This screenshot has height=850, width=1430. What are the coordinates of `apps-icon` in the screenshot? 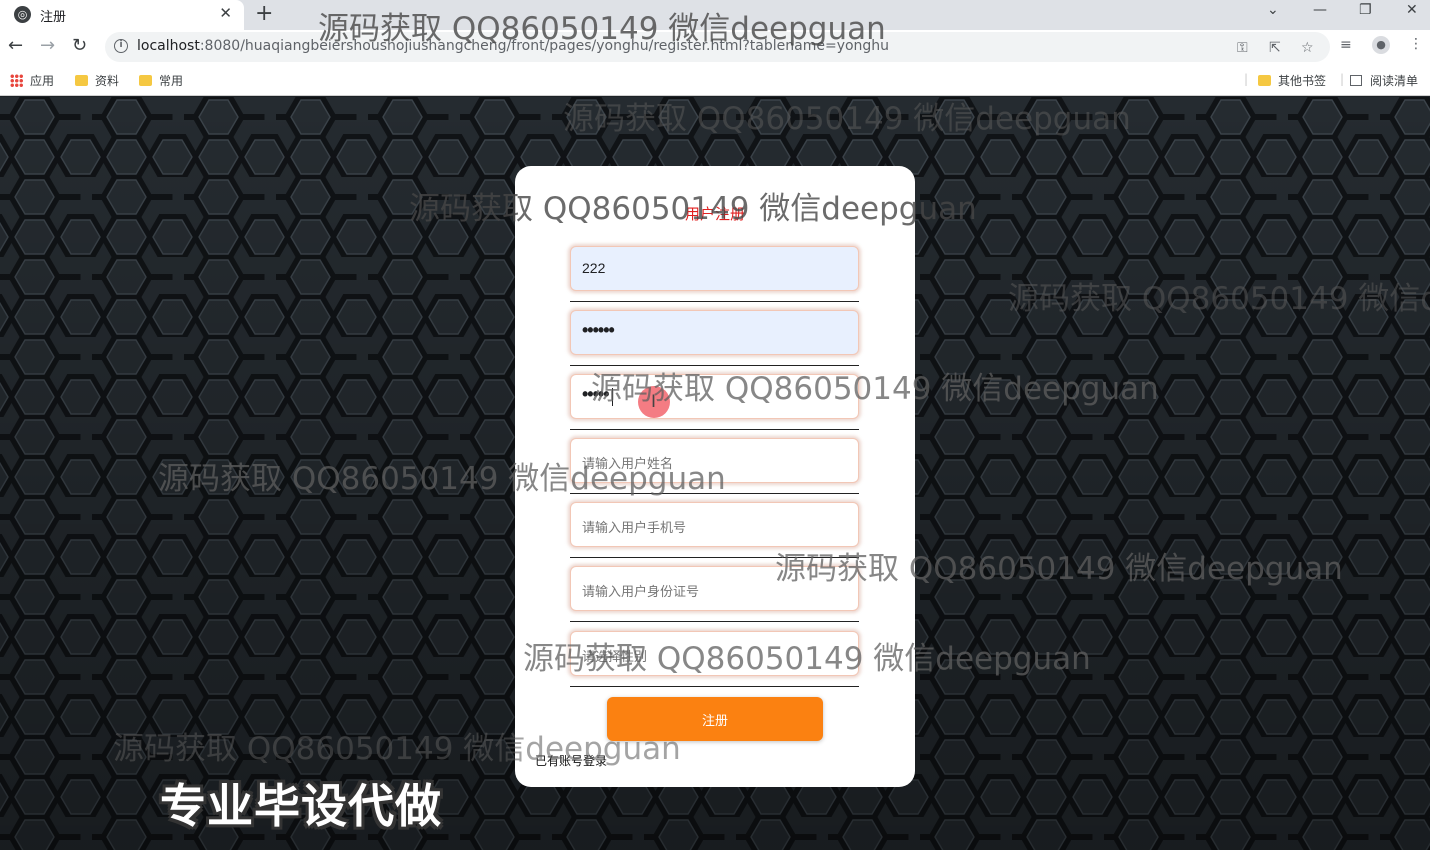 It's located at (16, 80).